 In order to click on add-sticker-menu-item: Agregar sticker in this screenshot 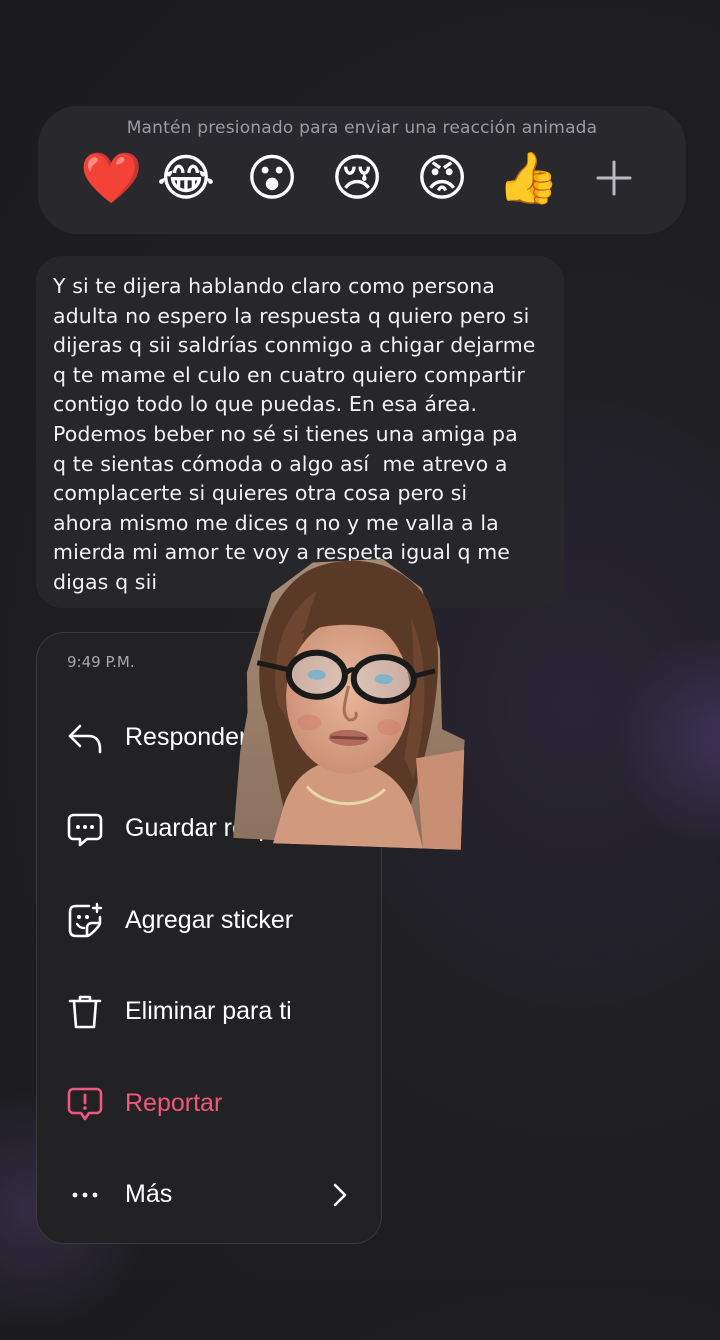, I will do `click(209, 921)`.